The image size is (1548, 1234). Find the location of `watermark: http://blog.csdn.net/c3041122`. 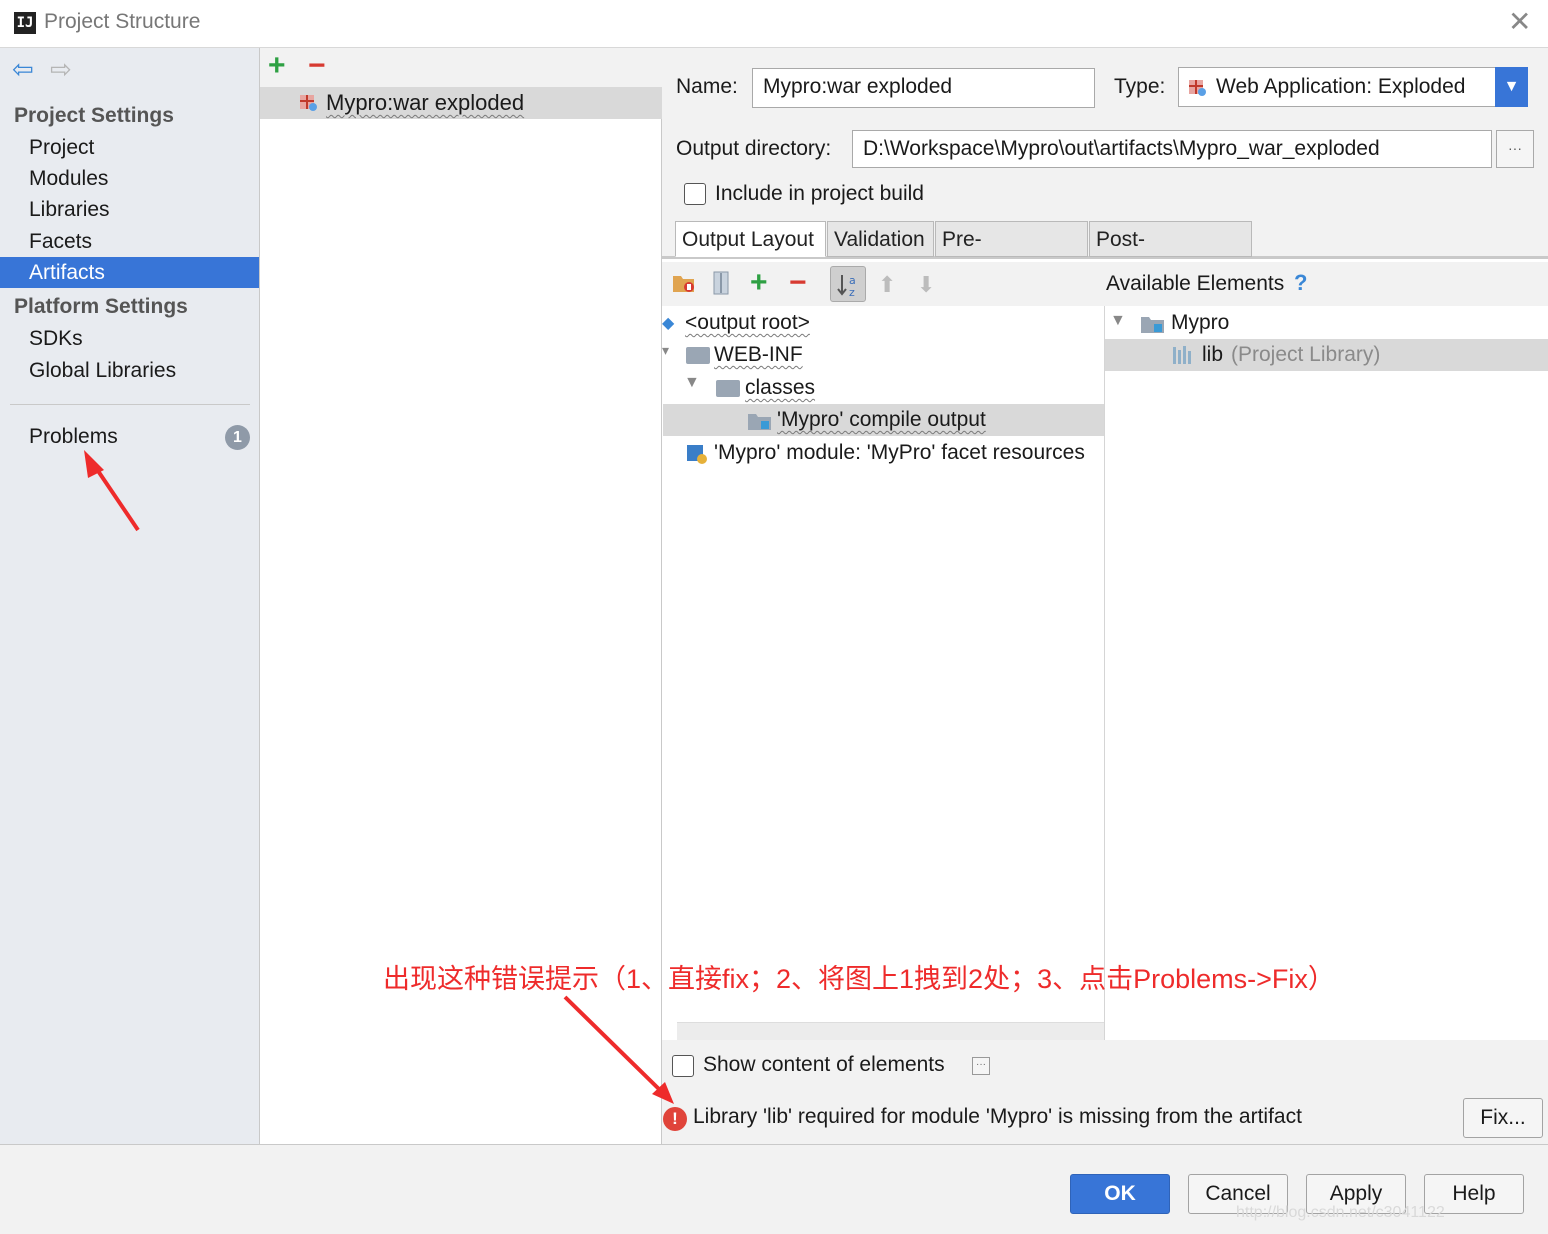

watermark: http://blog.csdn.net/c3041122 is located at coordinates (1340, 1212).